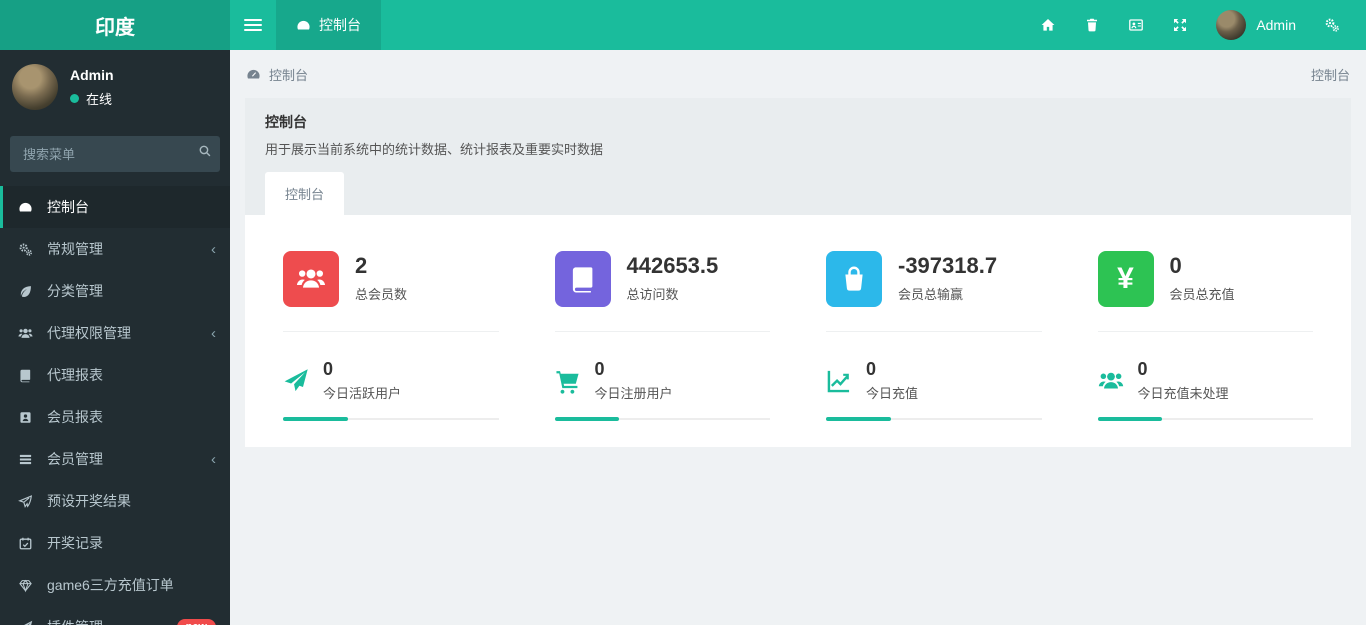 This screenshot has width=1366, height=625. I want to click on fullscreen-button, so click(1180, 25).